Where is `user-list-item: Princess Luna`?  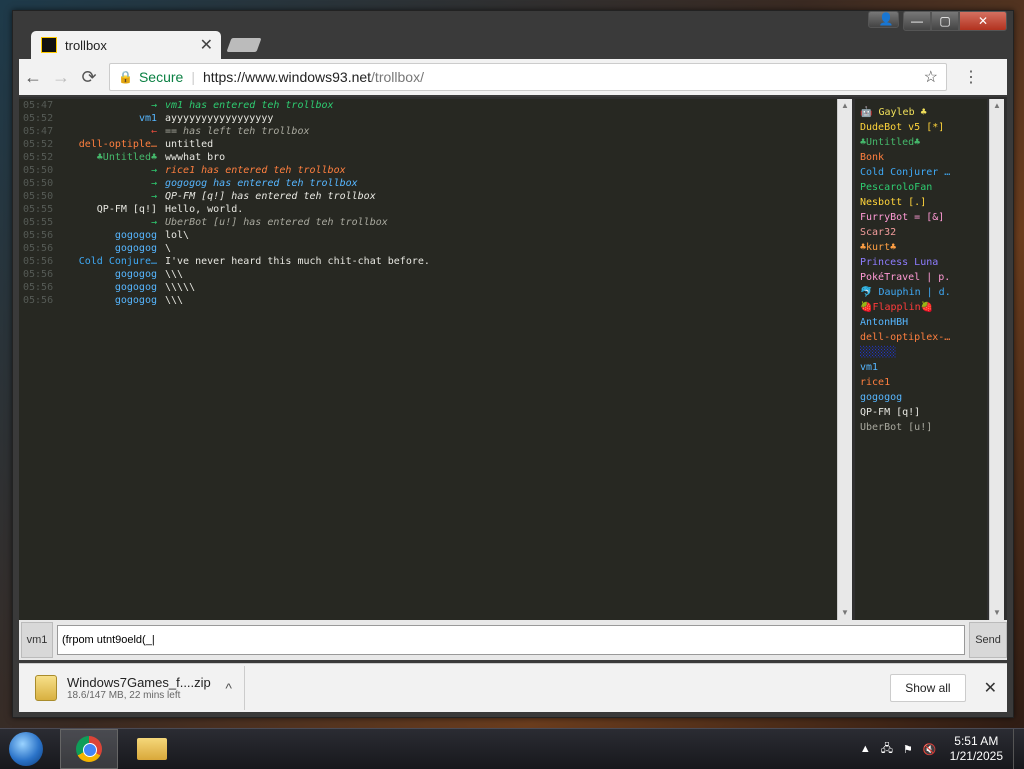 user-list-item: Princess Luna is located at coordinates (921, 262).